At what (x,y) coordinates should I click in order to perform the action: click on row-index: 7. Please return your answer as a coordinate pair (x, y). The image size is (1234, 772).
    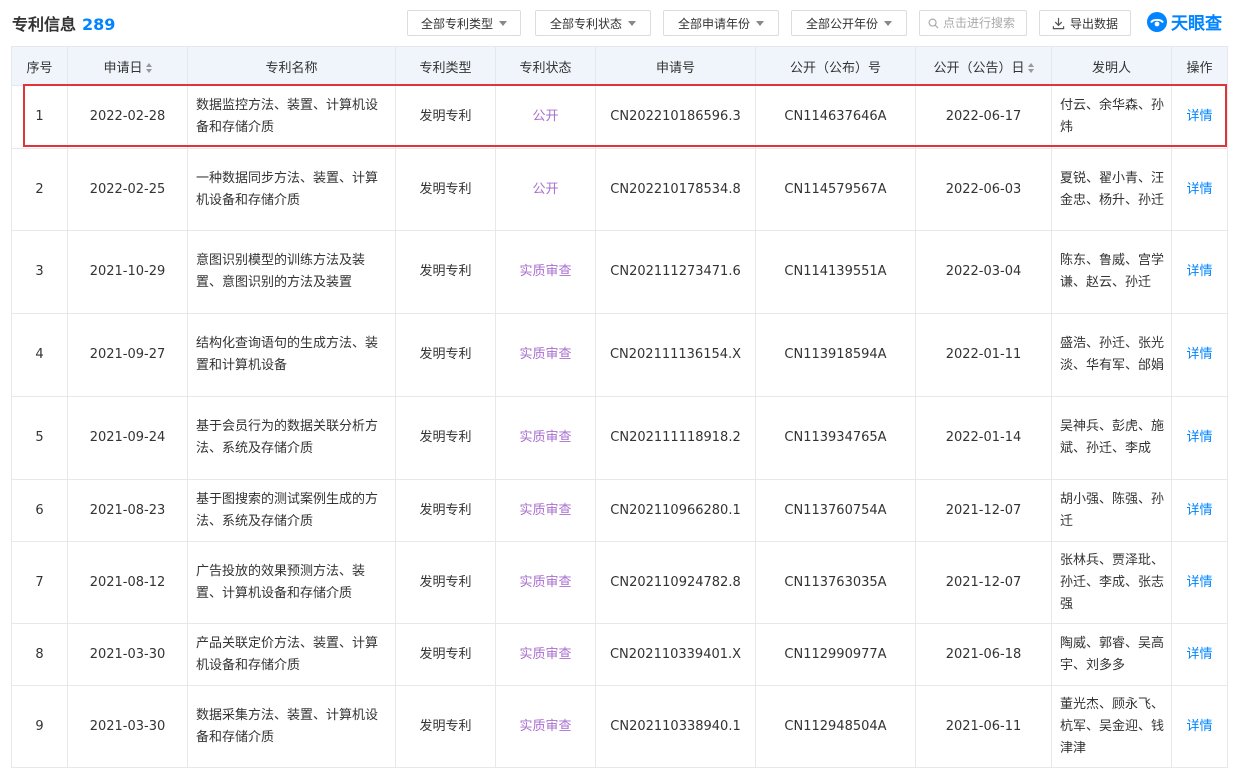
    Looking at the image, I should click on (39, 582).